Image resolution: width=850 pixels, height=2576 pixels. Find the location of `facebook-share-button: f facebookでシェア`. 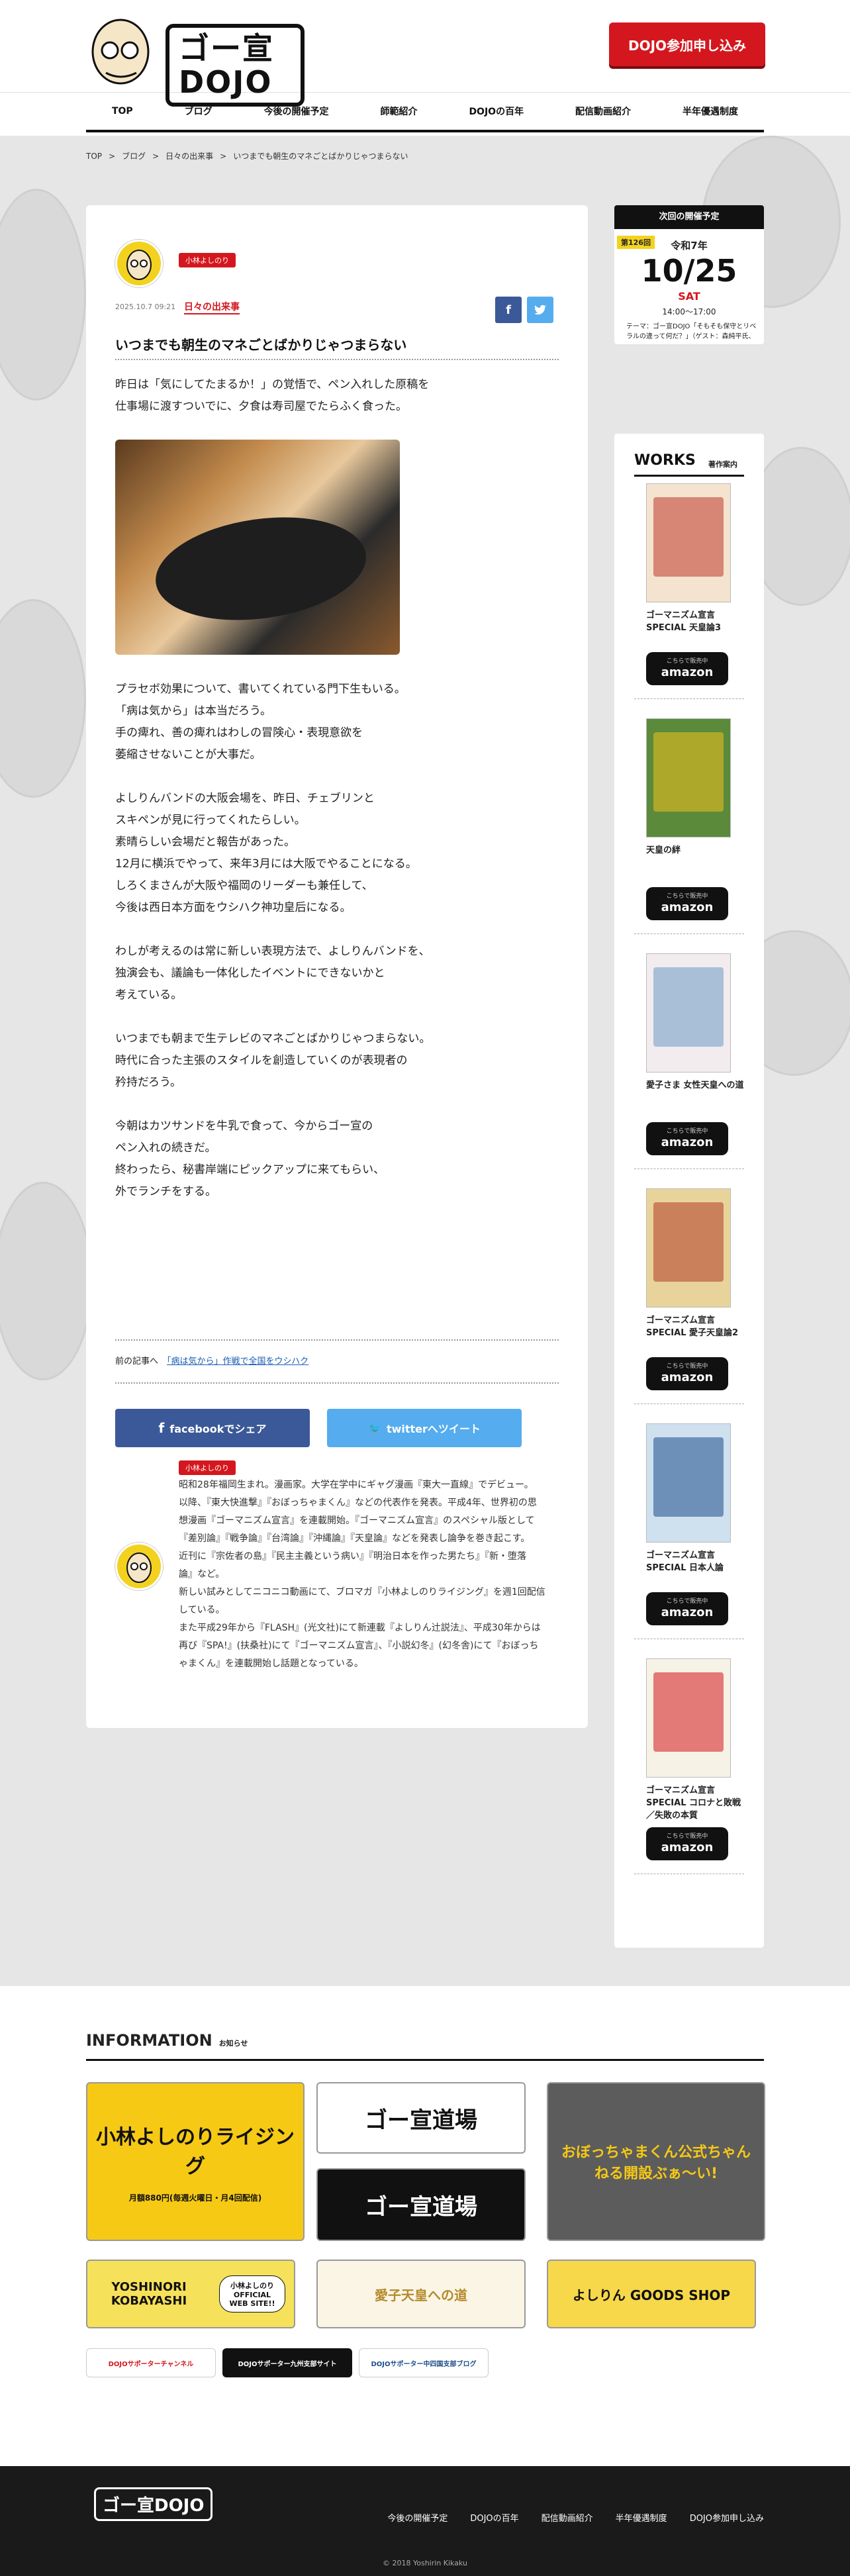

facebook-share-button: f facebookでシェア is located at coordinates (212, 1428).